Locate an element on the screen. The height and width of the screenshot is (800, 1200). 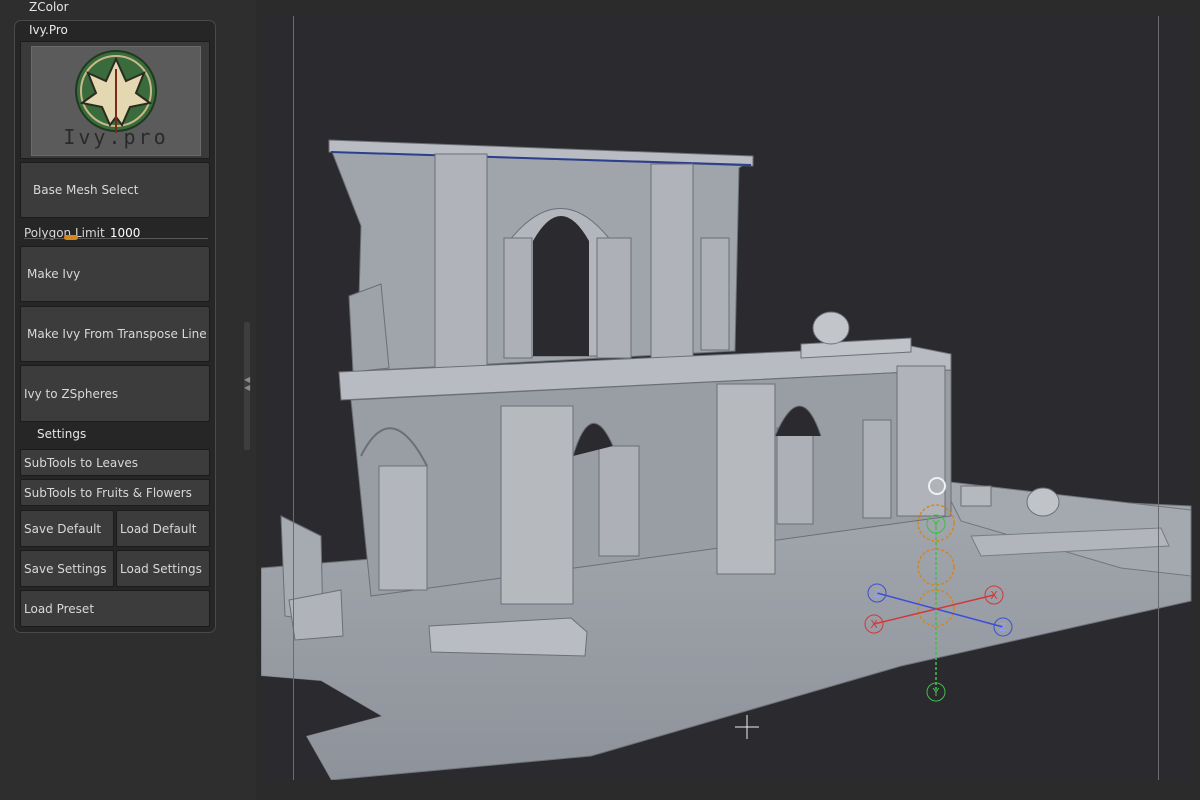
gizmo-center-handle is located at coordinates (937, 486).